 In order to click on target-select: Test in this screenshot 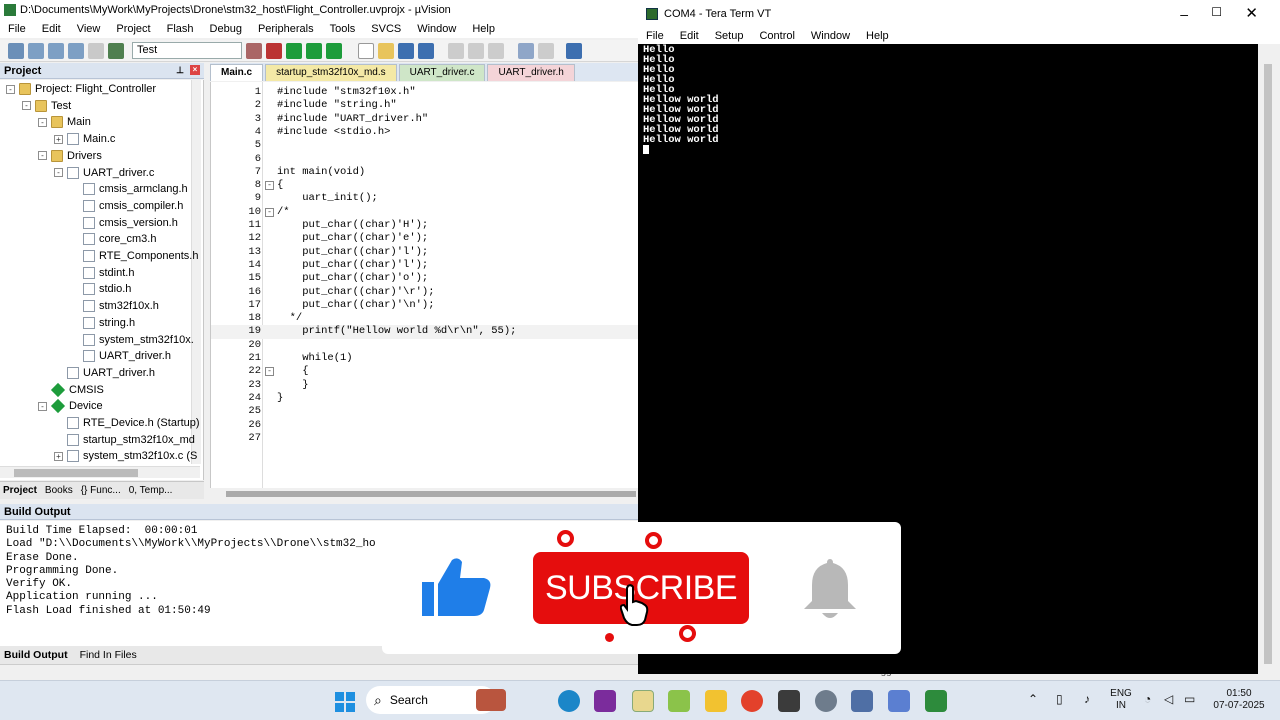, I will do `click(187, 50)`.